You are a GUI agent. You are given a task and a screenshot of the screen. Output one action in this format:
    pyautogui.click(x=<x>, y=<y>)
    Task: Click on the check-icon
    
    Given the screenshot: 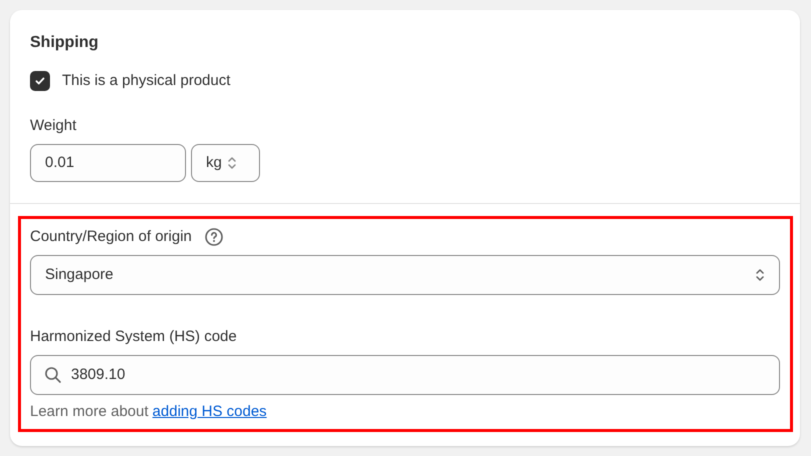 What is the action you would take?
    pyautogui.click(x=40, y=81)
    